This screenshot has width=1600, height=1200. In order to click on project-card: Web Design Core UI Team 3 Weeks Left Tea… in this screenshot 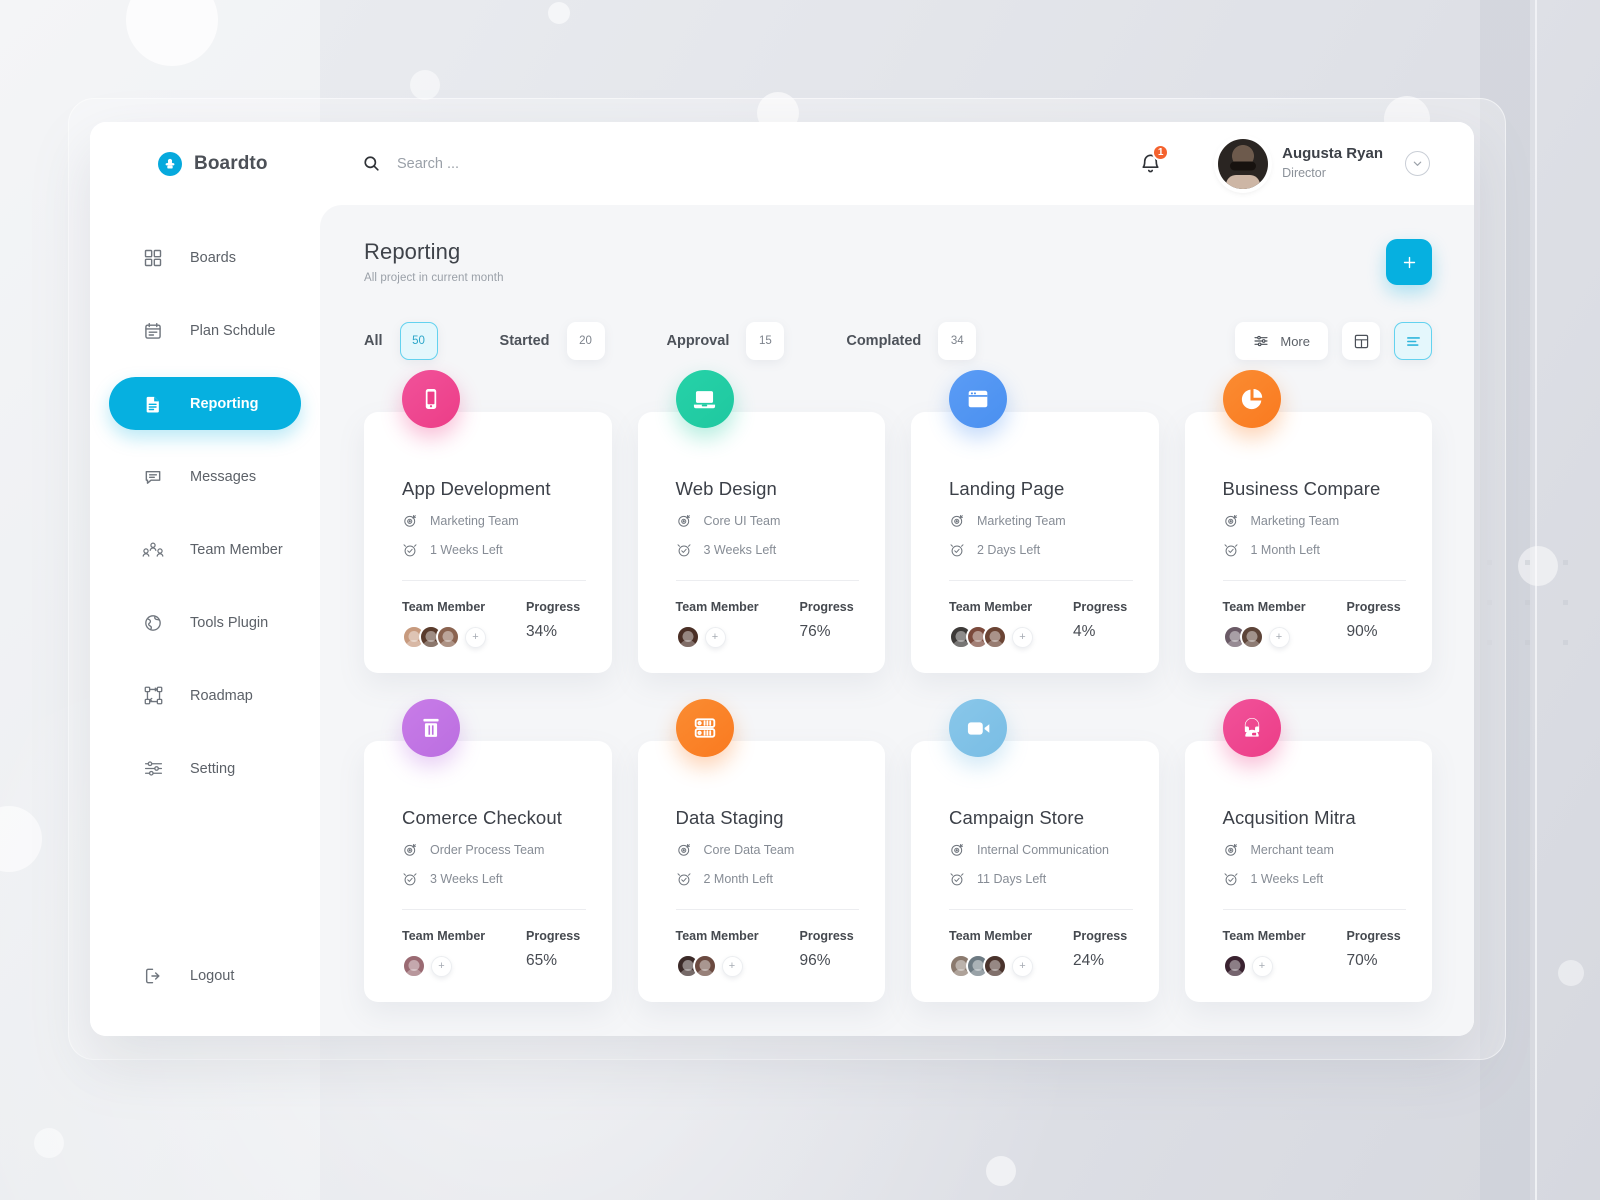, I will do `click(761, 521)`.